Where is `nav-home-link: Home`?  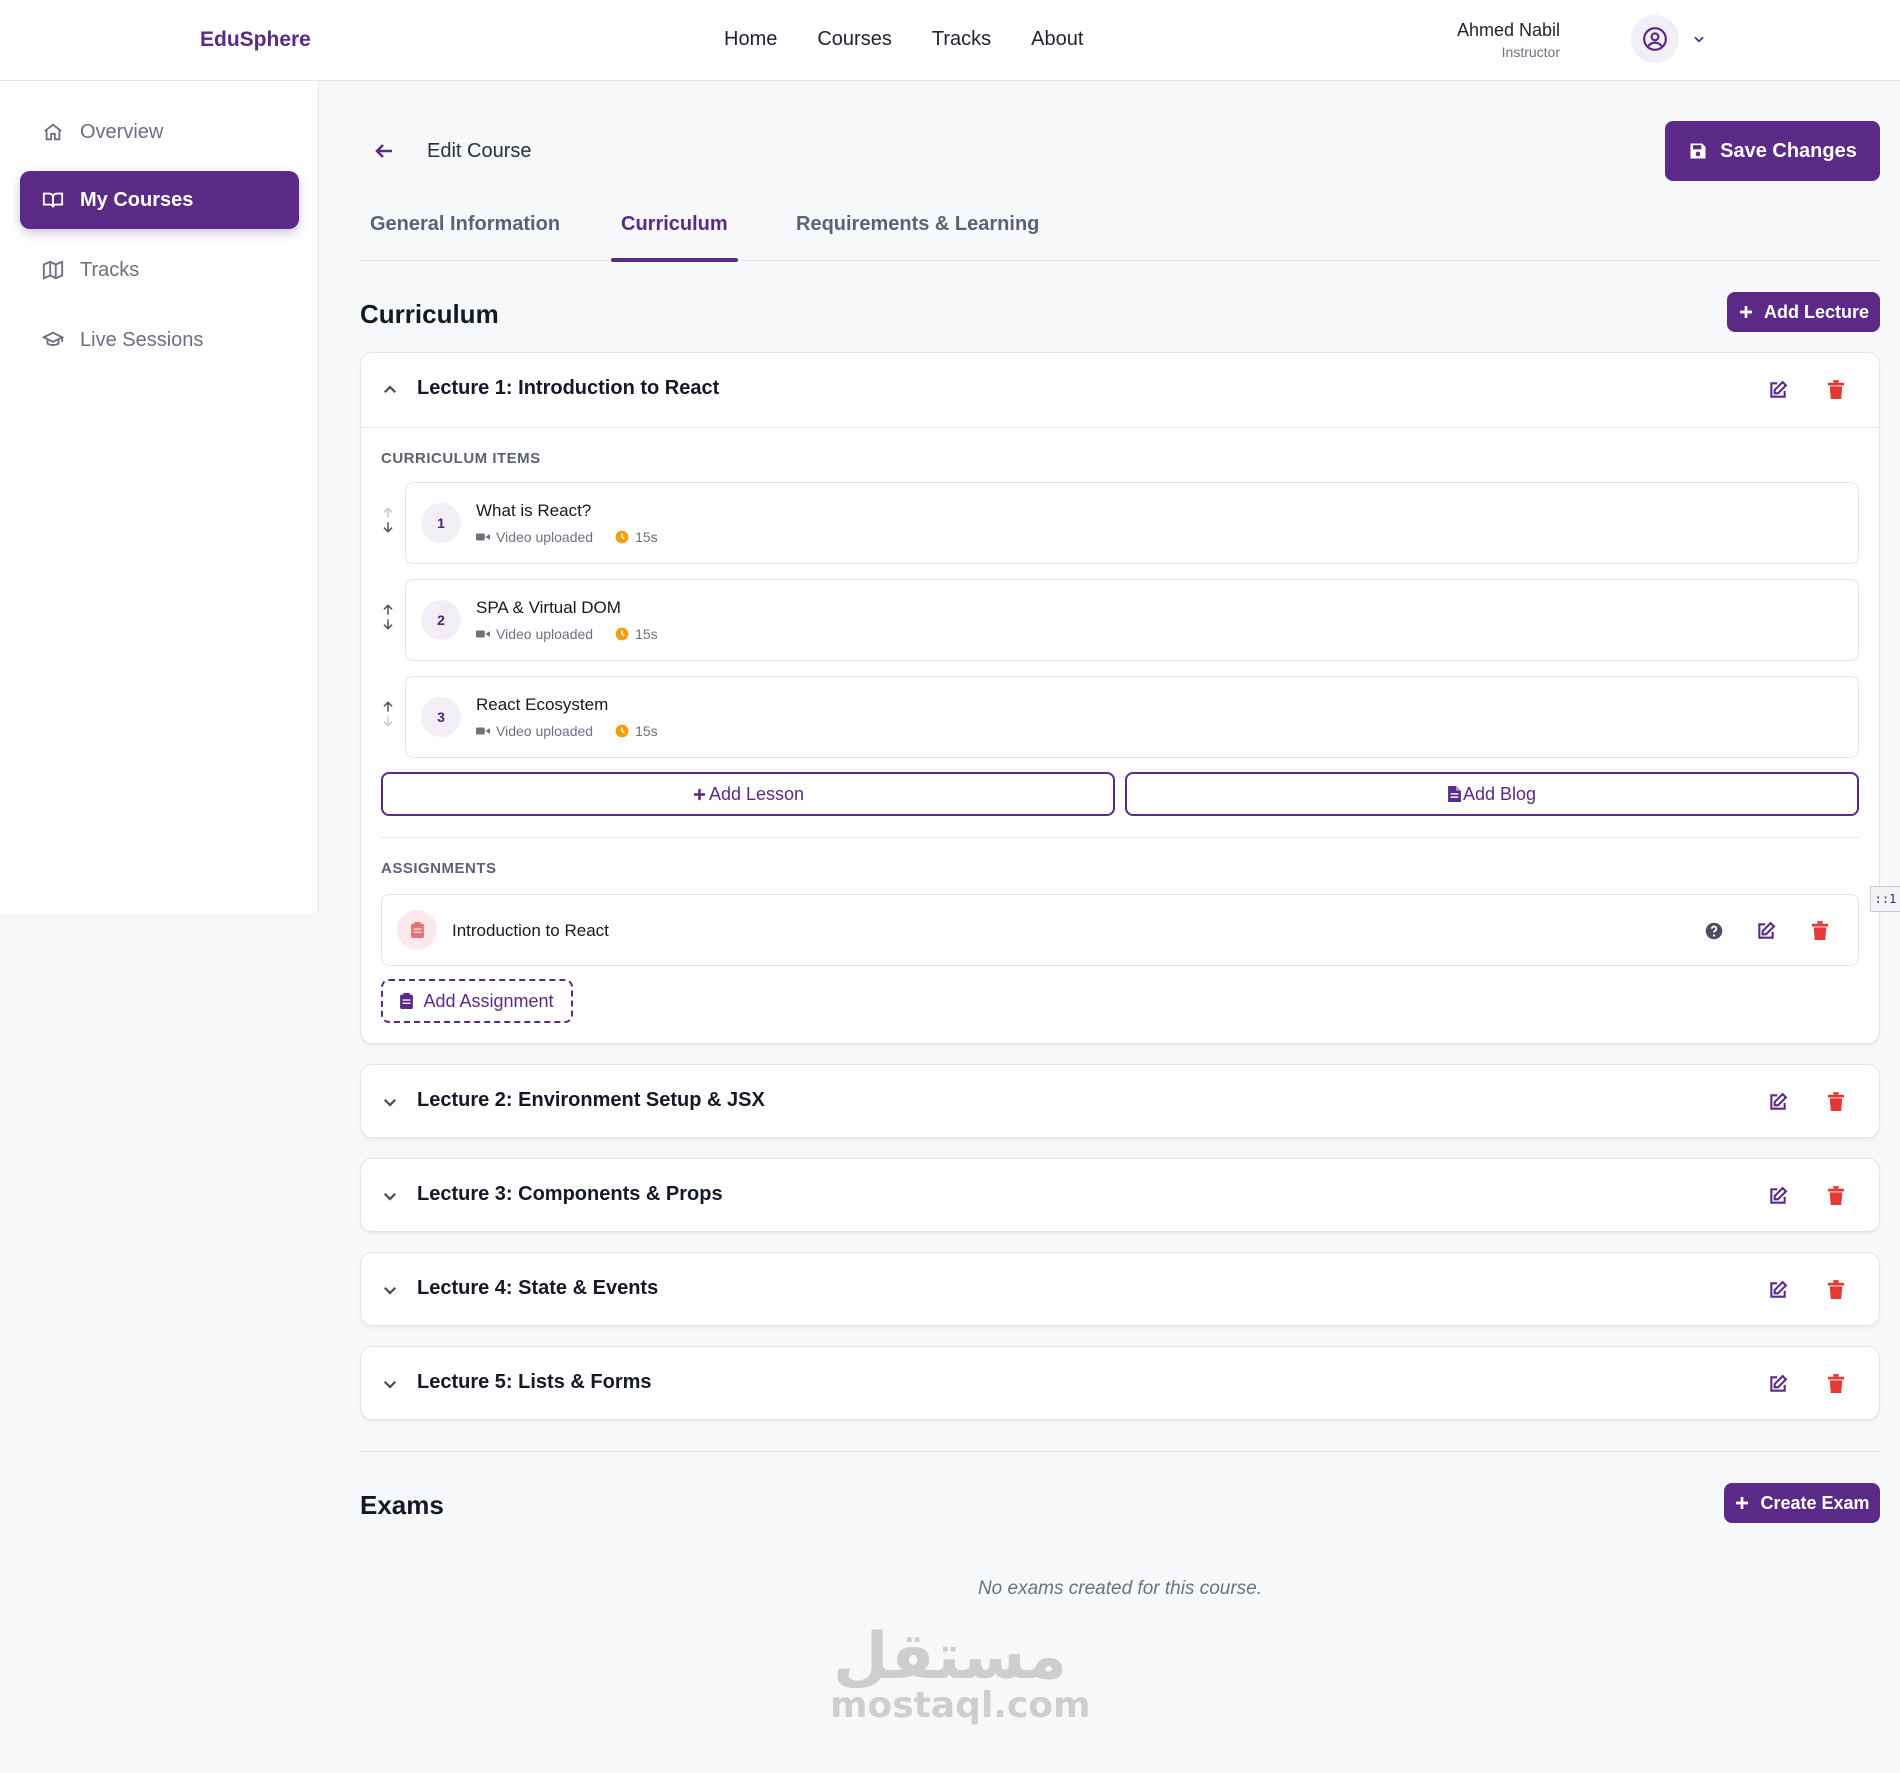 nav-home-link: Home is located at coordinates (750, 39).